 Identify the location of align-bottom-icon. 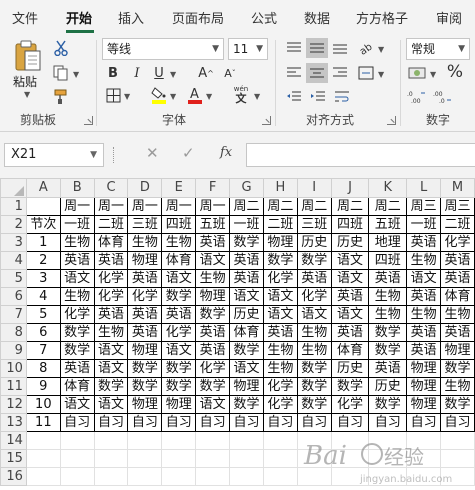
(340, 48).